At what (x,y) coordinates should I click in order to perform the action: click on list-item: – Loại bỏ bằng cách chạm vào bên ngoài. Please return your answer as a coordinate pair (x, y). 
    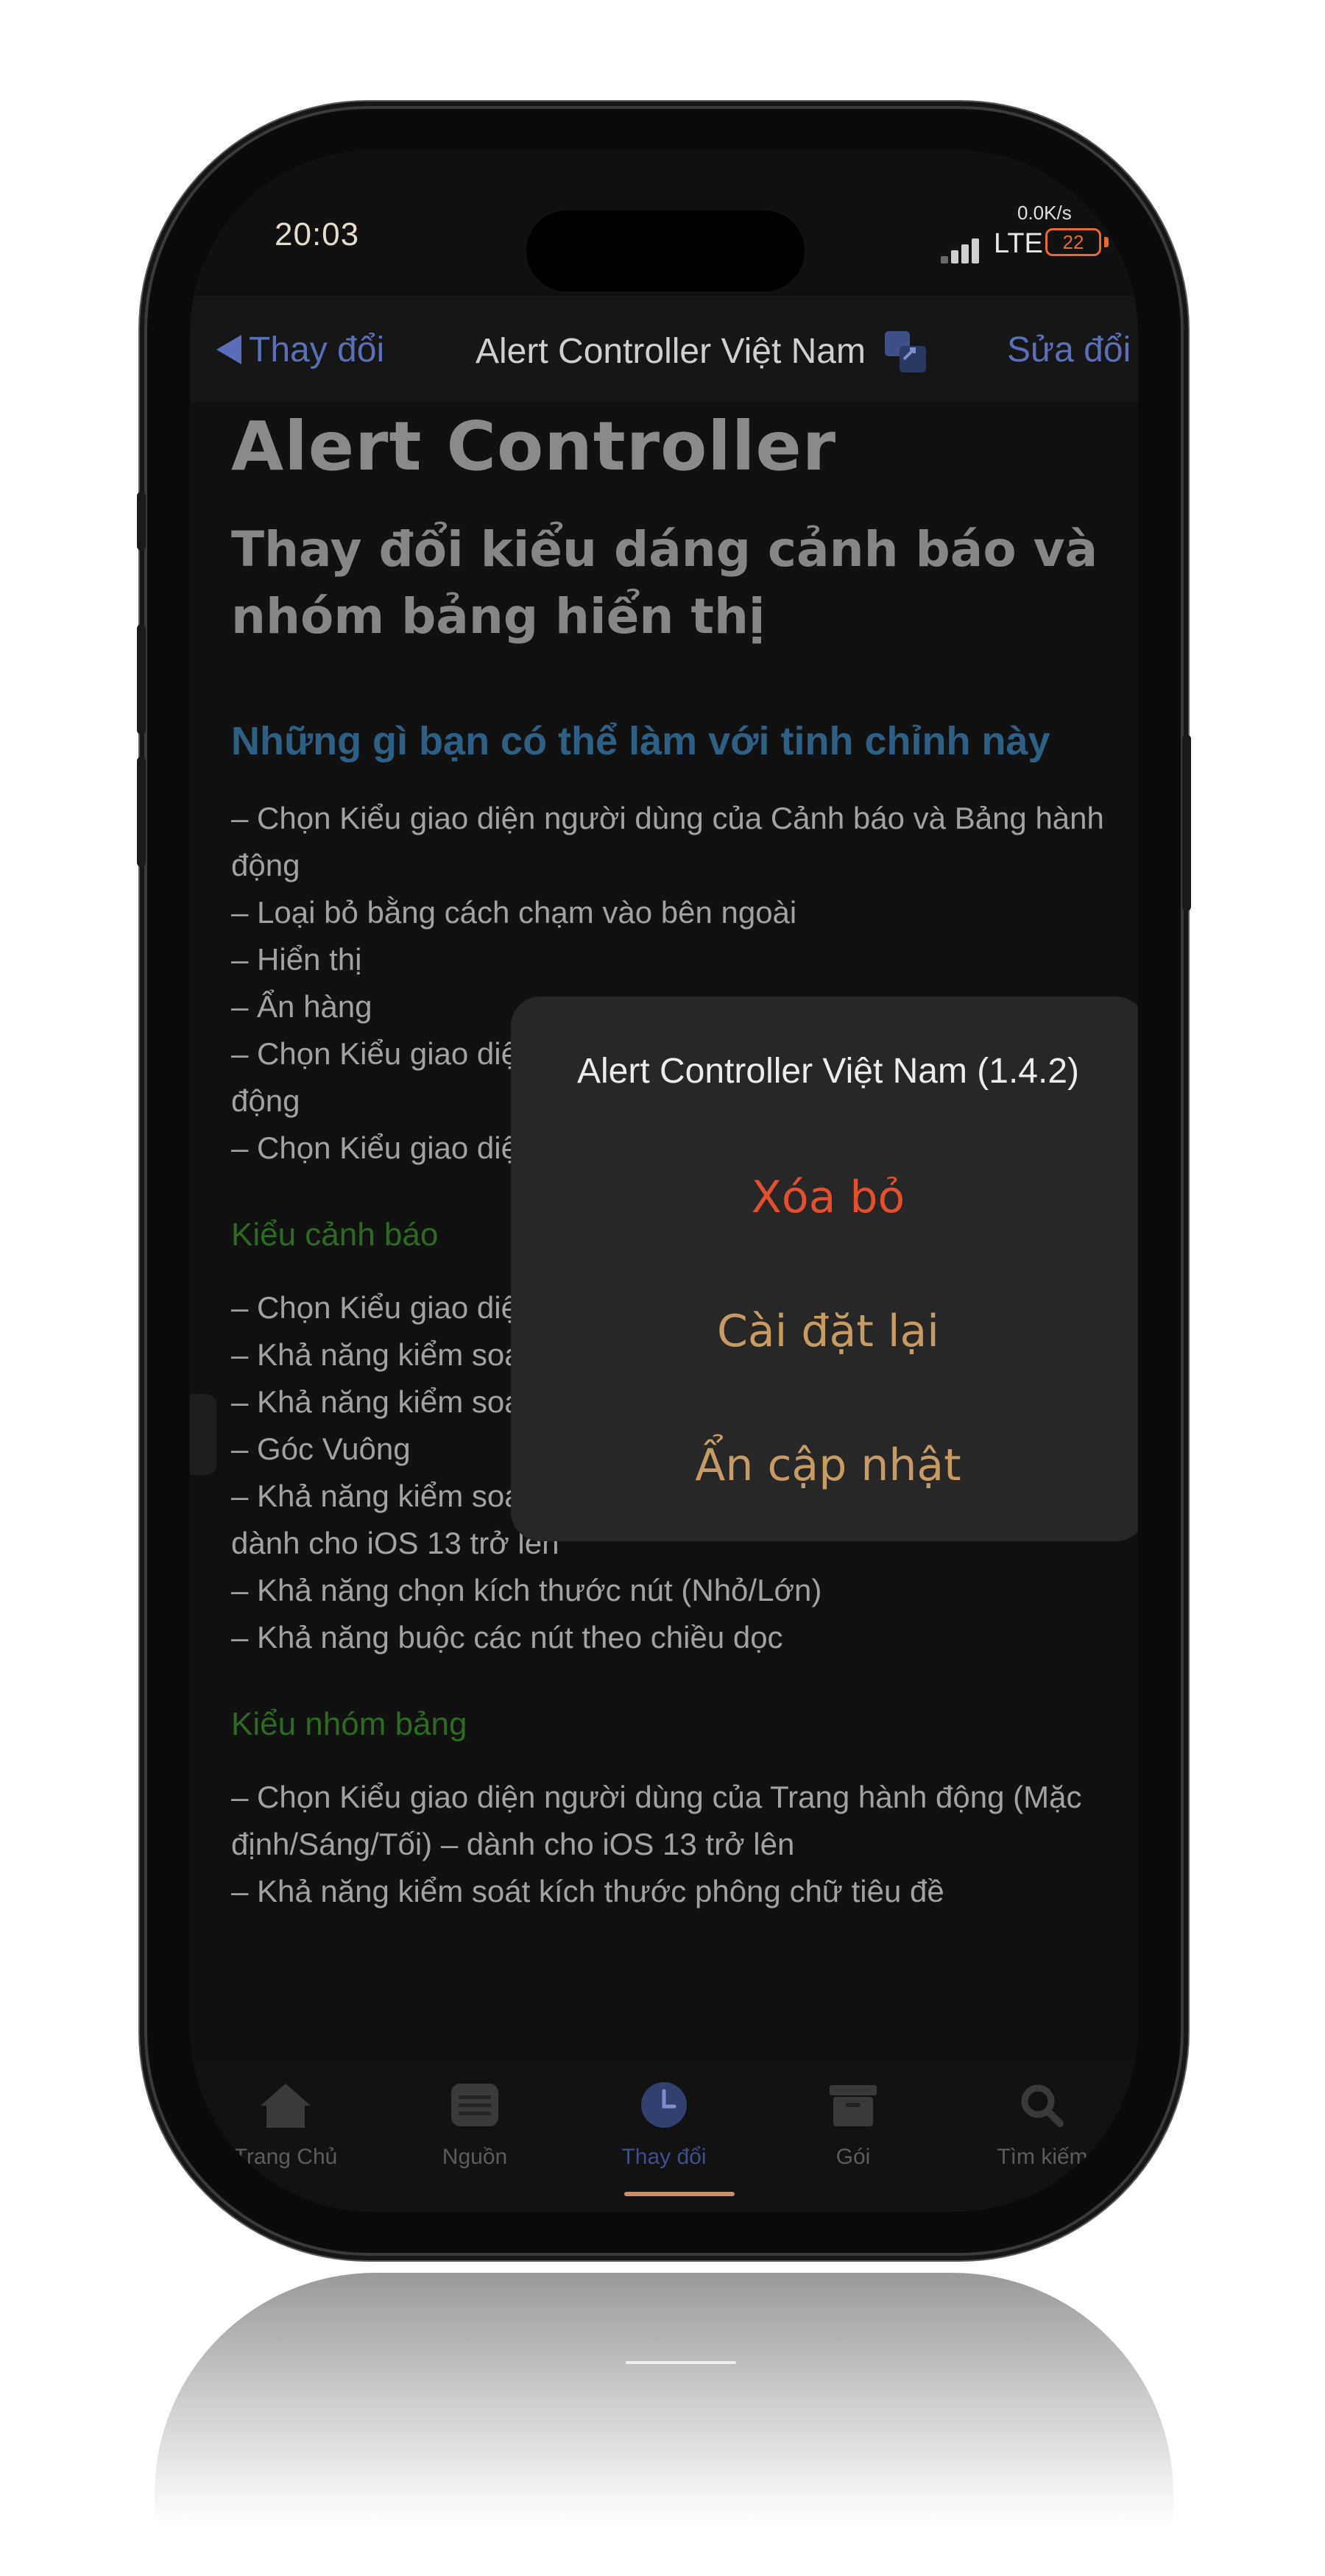
    Looking at the image, I should click on (514, 912).